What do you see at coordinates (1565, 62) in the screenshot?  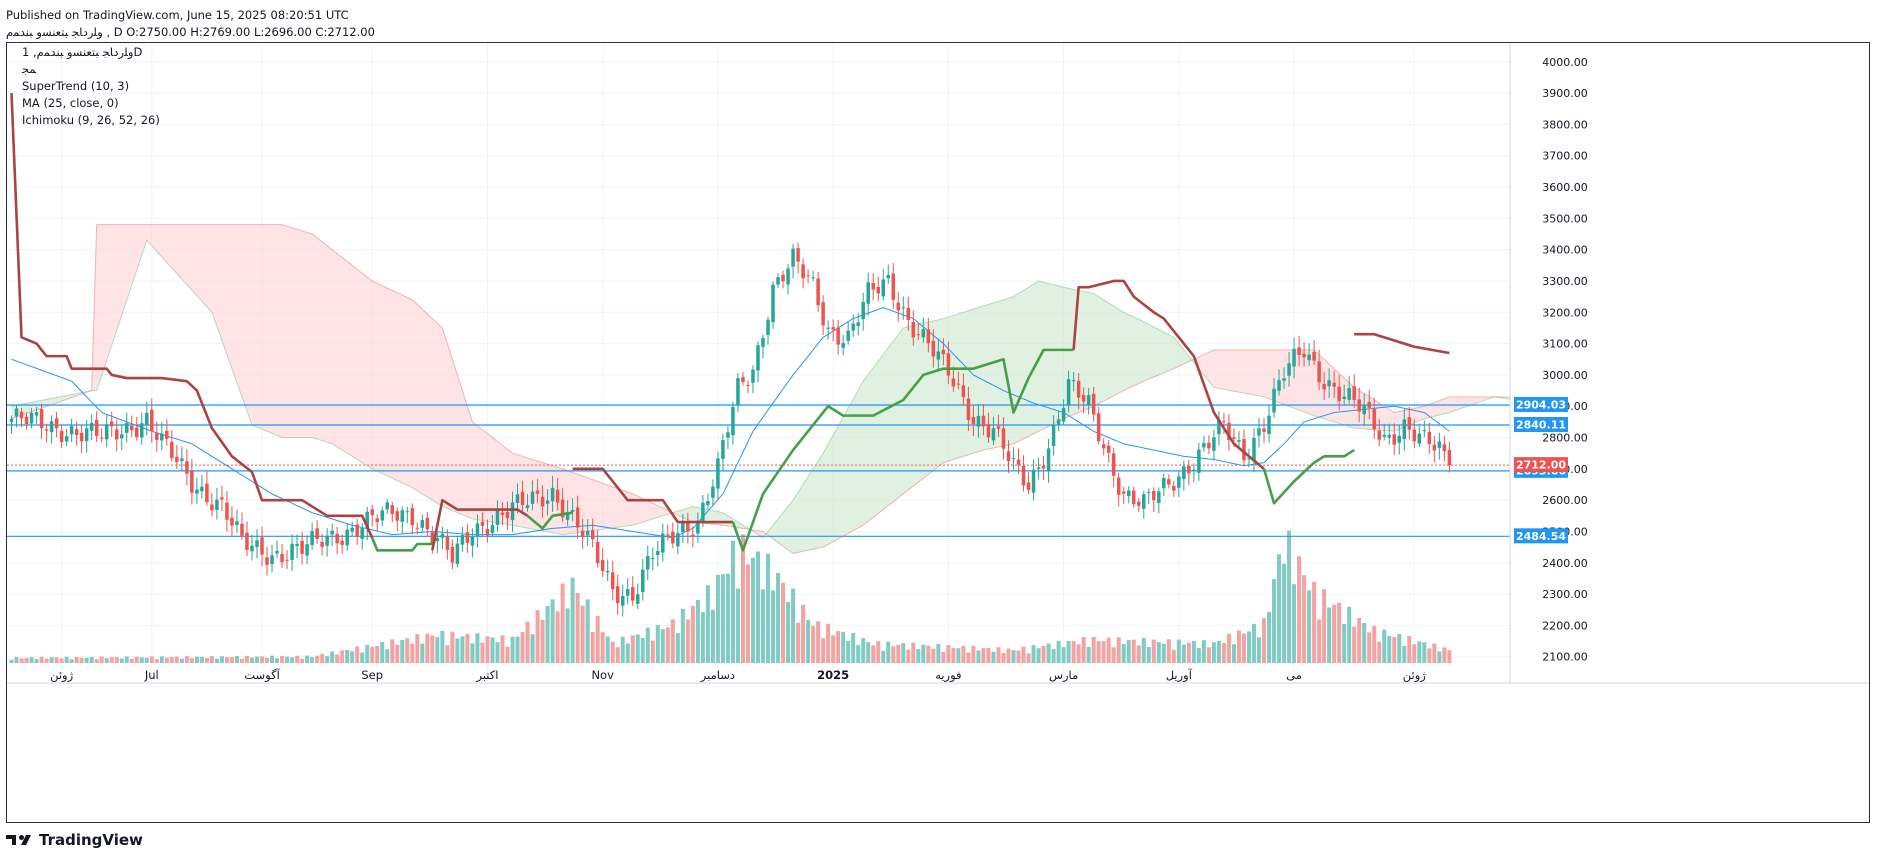 I see `y-tick-label: 4000.00` at bounding box center [1565, 62].